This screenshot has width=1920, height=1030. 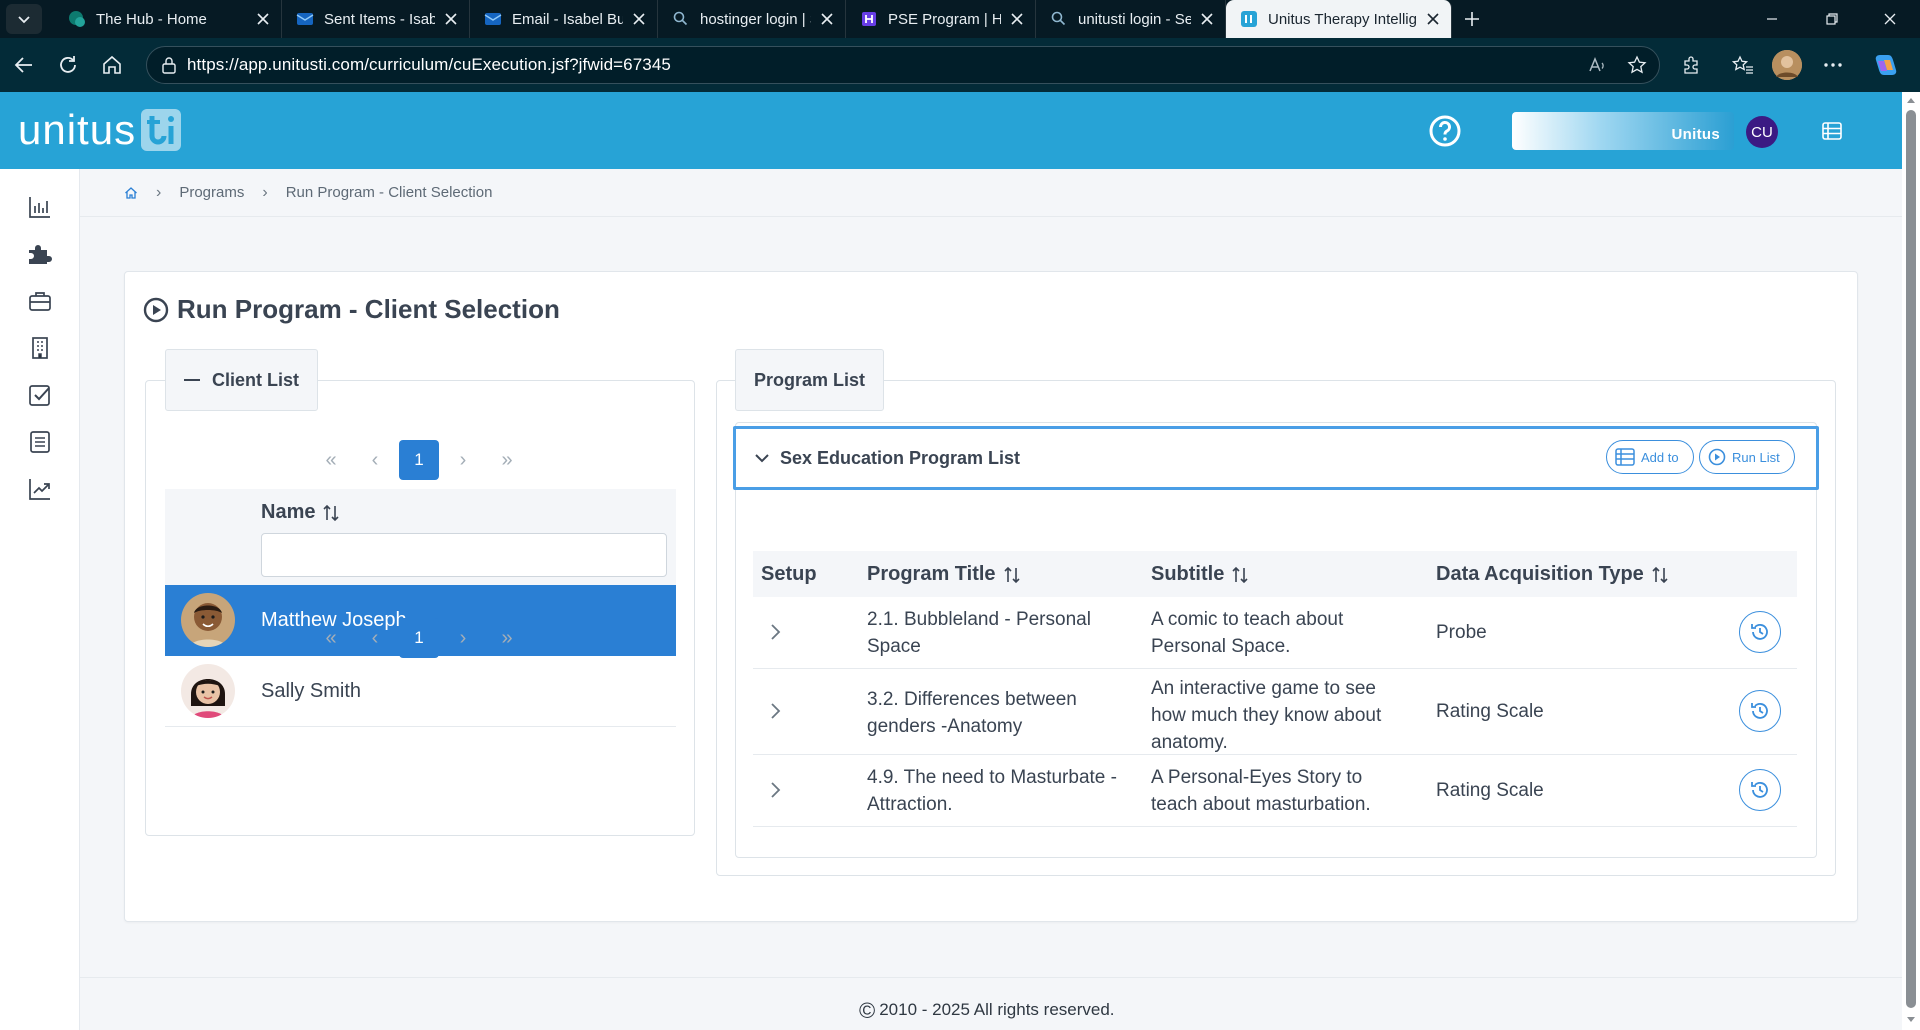 I want to click on tab-title: Sent Items - Isabel Bullon, so click(x=379, y=19).